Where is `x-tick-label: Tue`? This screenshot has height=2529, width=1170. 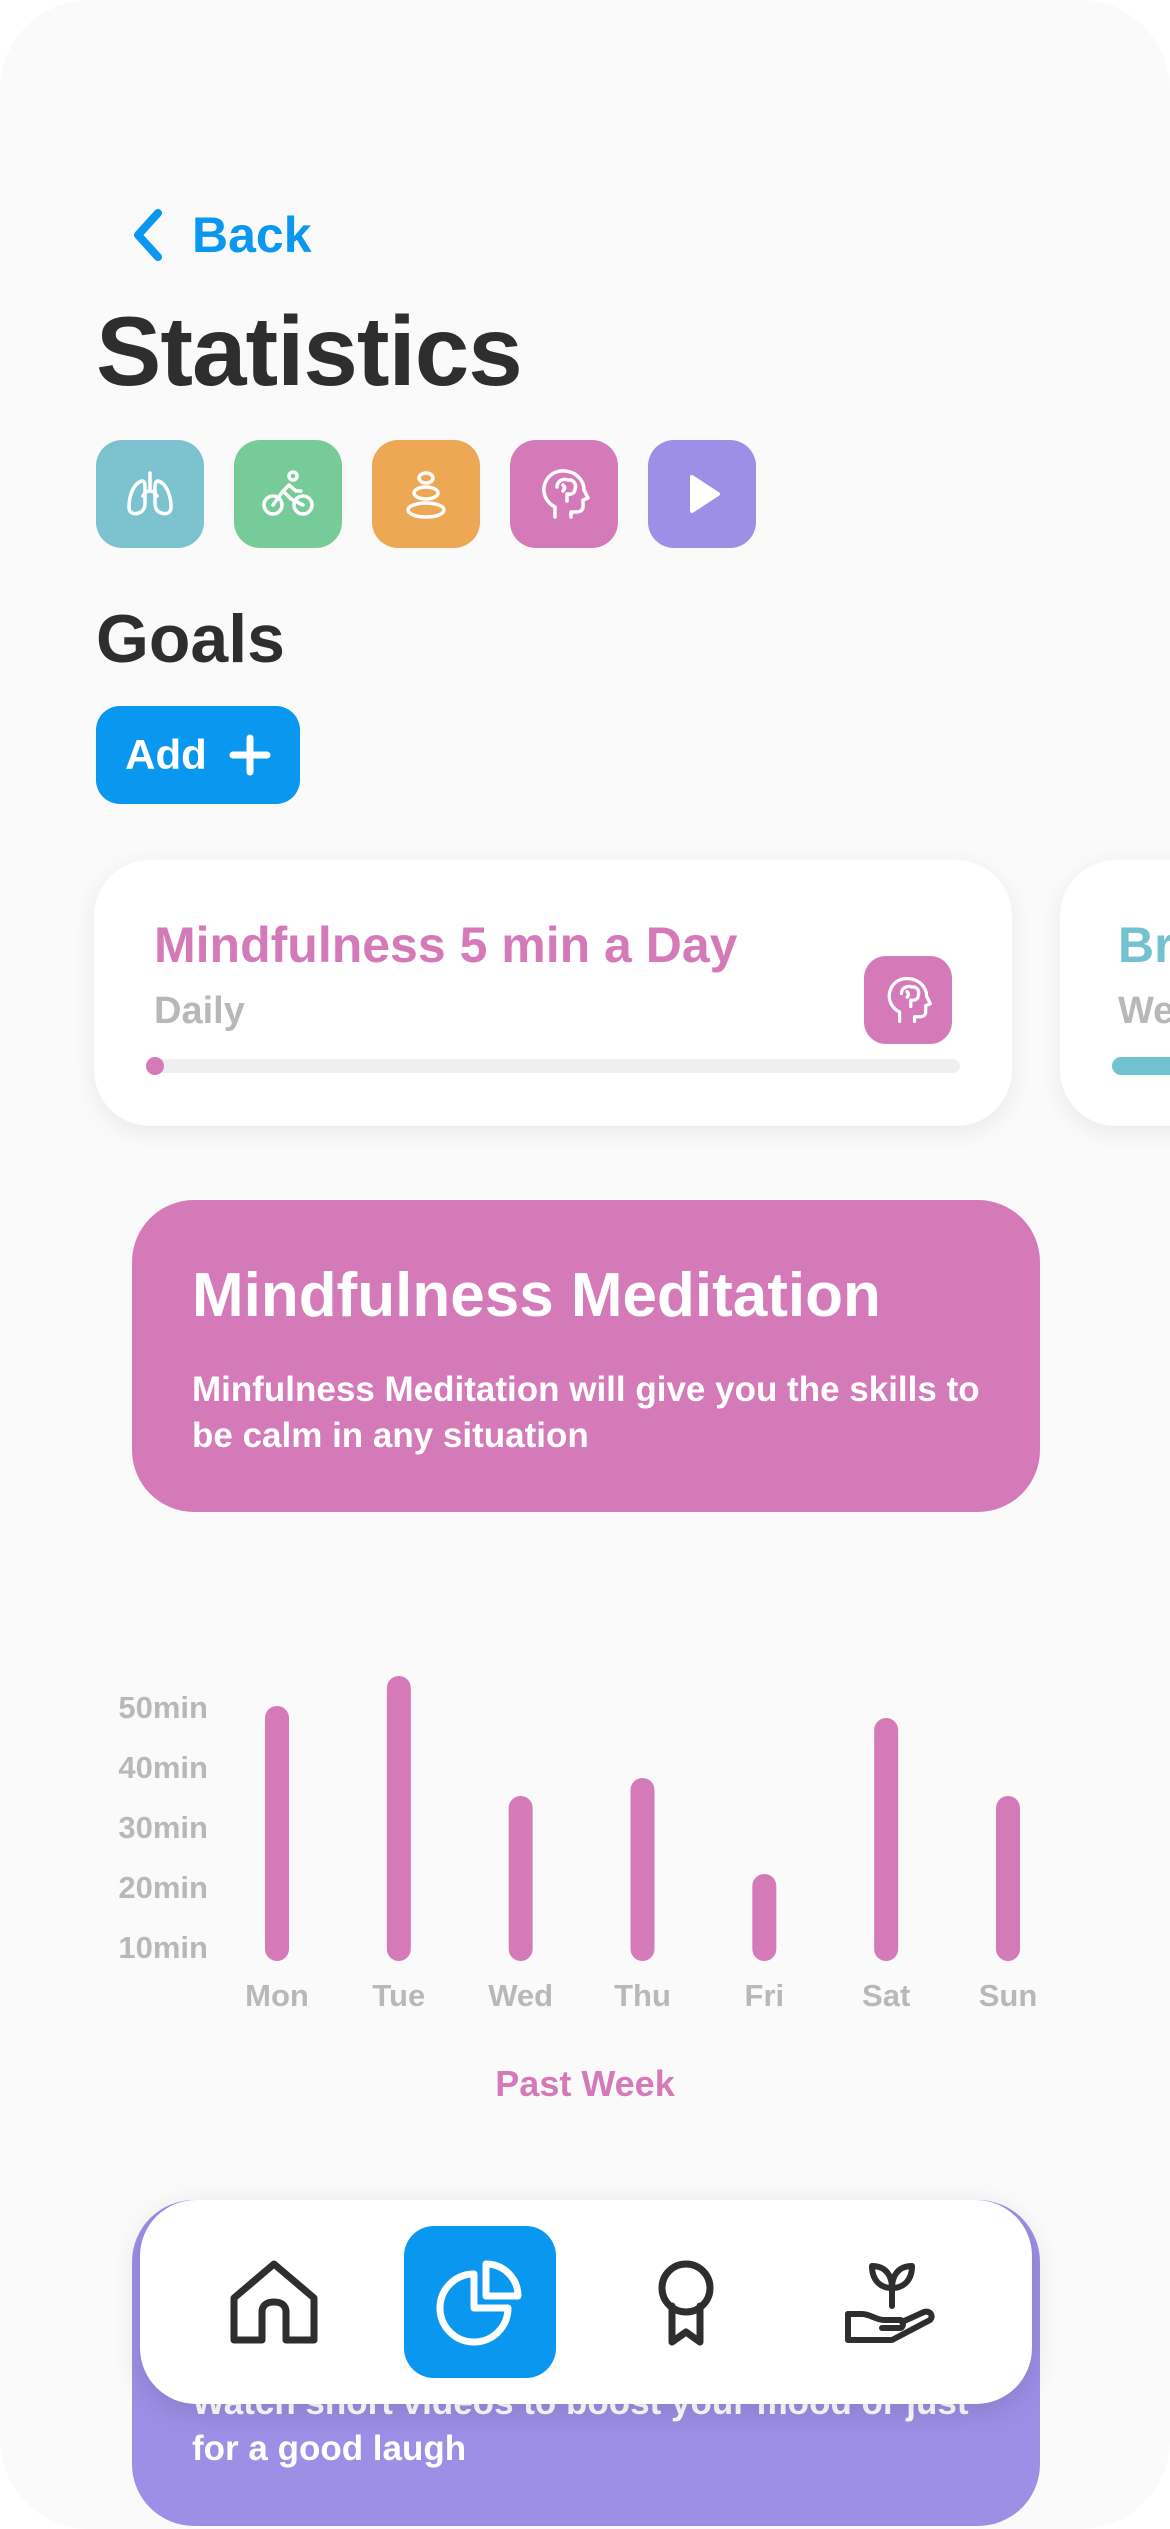
x-tick-label: Tue is located at coordinates (398, 1995).